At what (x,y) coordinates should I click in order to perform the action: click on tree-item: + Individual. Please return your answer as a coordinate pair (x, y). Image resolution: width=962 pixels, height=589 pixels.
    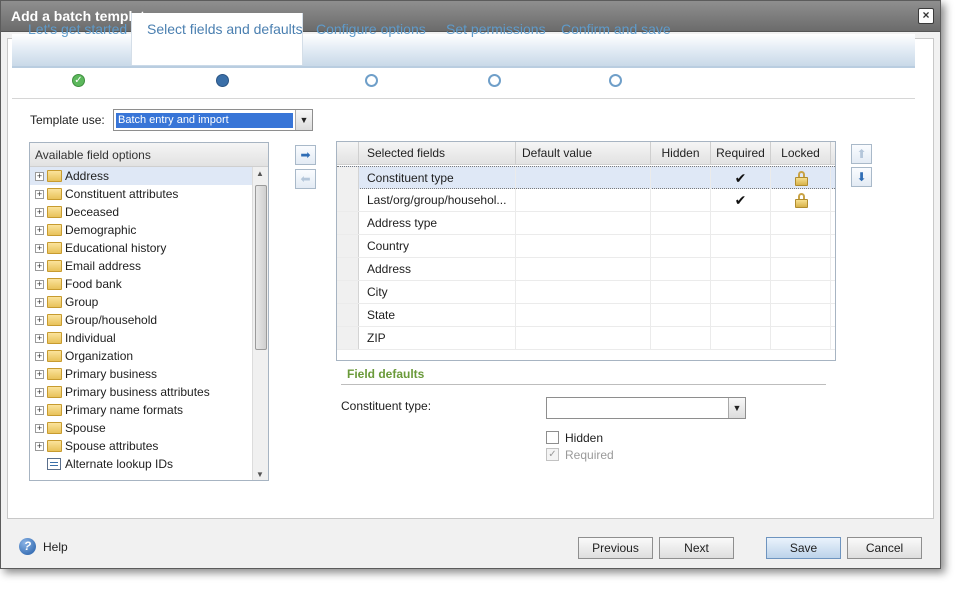
    Looking at the image, I should click on (141, 338).